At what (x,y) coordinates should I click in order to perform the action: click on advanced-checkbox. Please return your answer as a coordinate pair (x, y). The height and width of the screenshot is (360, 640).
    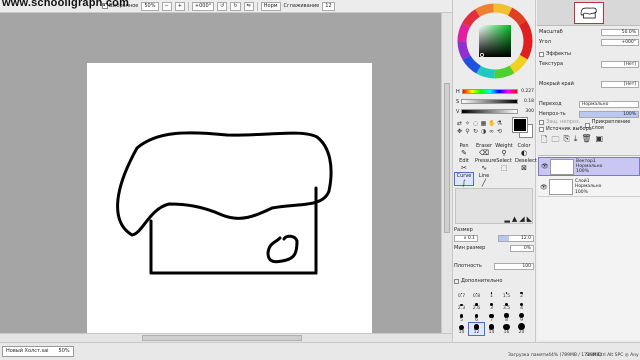
    Looking at the image, I should click on (456, 281).